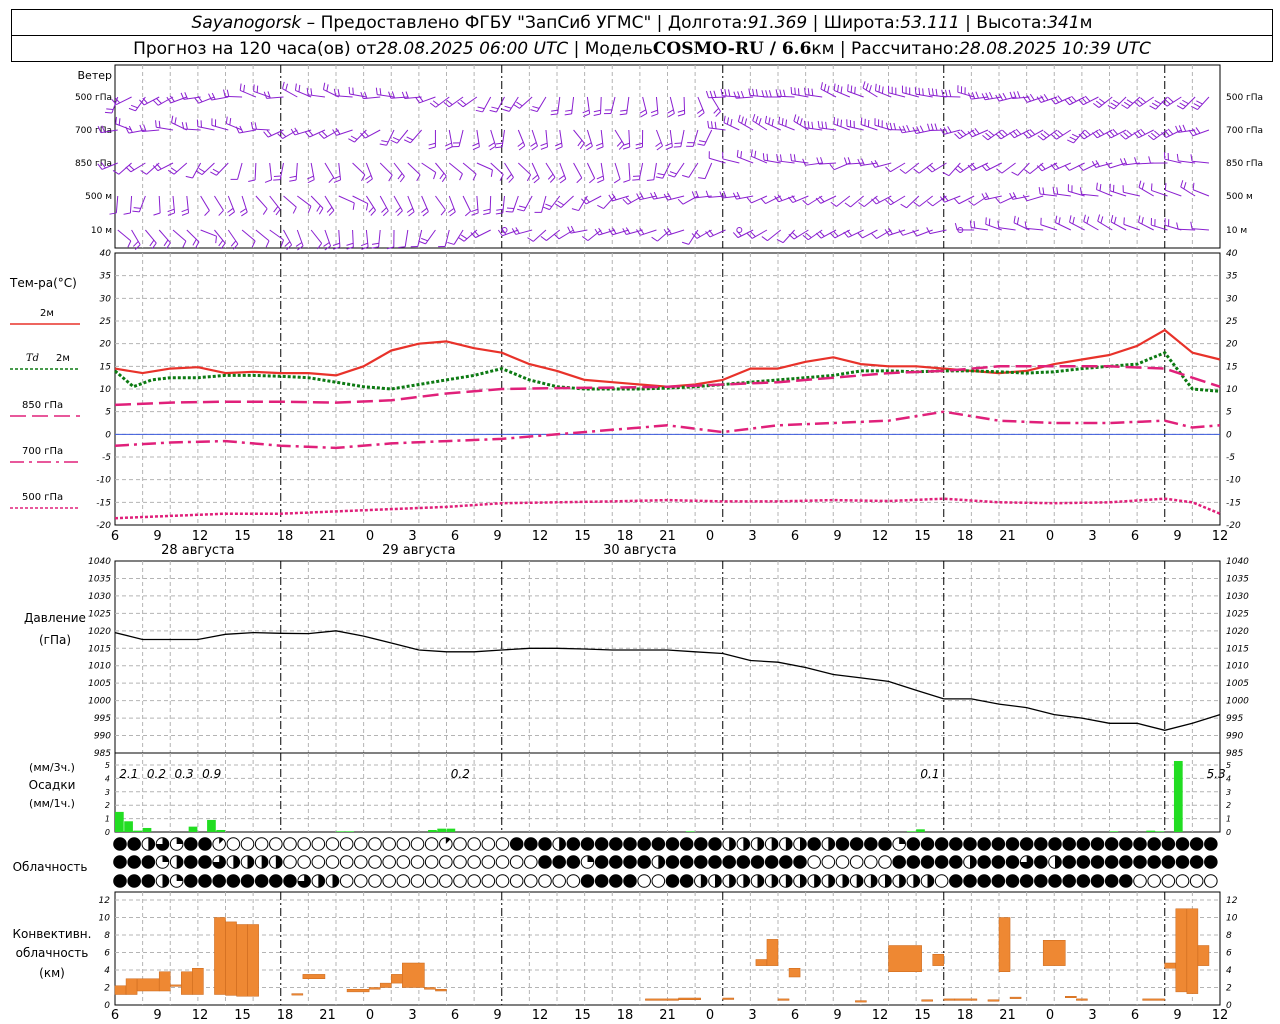  What do you see at coordinates (880, 536) in the screenshot?
I see `temp-x-tick: 12` at bounding box center [880, 536].